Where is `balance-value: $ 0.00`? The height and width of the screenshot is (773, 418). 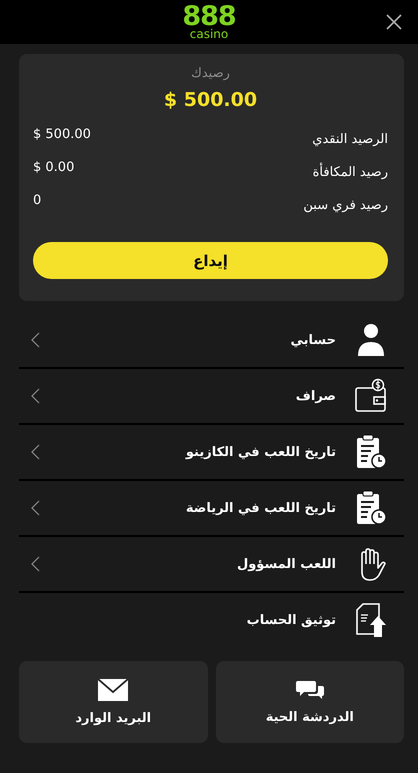 balance-value: $ 0.00 is located at coordinates (53, 167).